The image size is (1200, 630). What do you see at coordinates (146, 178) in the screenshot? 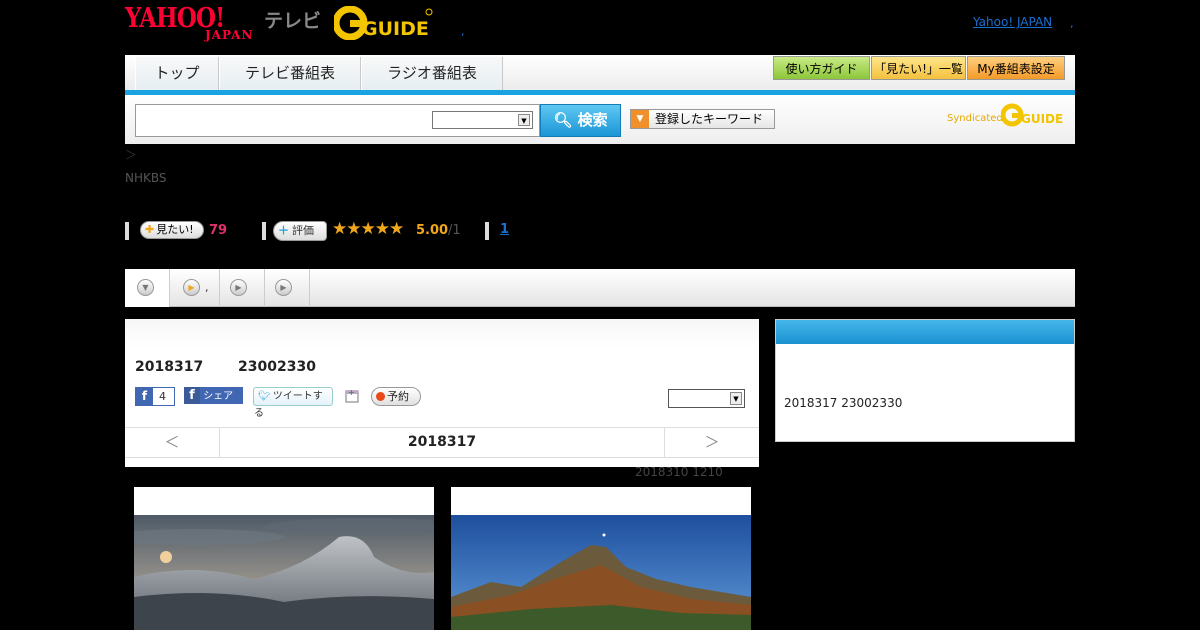
I see `channel-name: NHKBS` at bounding box center [146, 178].